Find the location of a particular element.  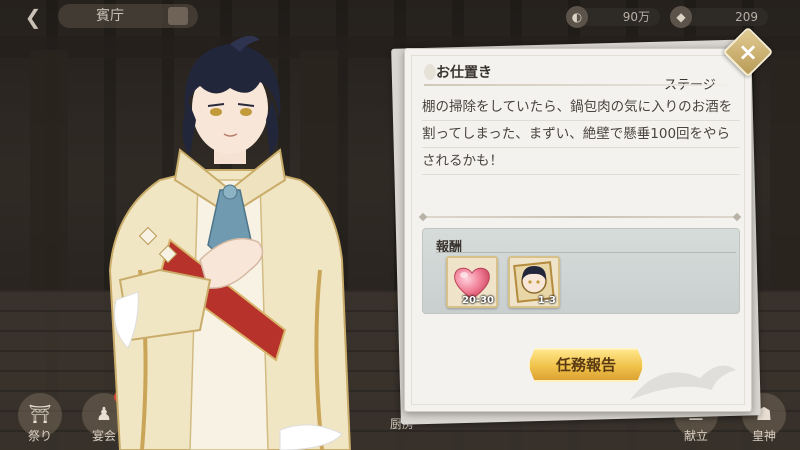

top-bar: ❮ 賓庁 ◐ 90万 ◆ 209 is located at coordinates (400, 17).